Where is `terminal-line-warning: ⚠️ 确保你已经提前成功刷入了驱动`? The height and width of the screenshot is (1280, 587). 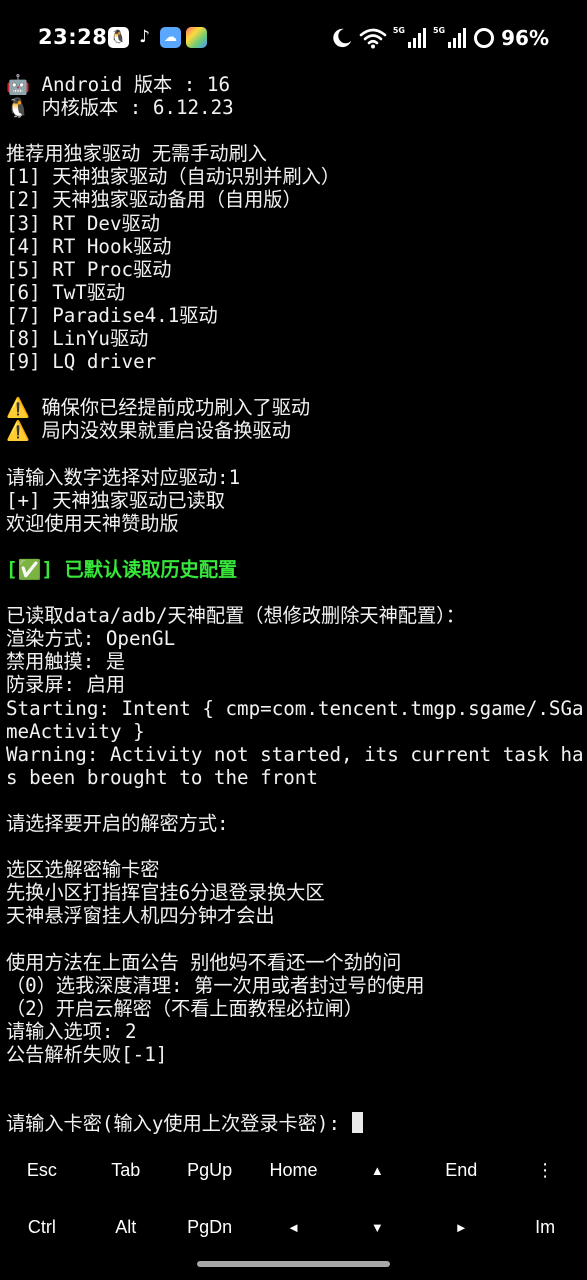 terminal-line-warning: ⚠️ 确保你已经提前成功刷入了驱动 is located at coordinates (158, 408).